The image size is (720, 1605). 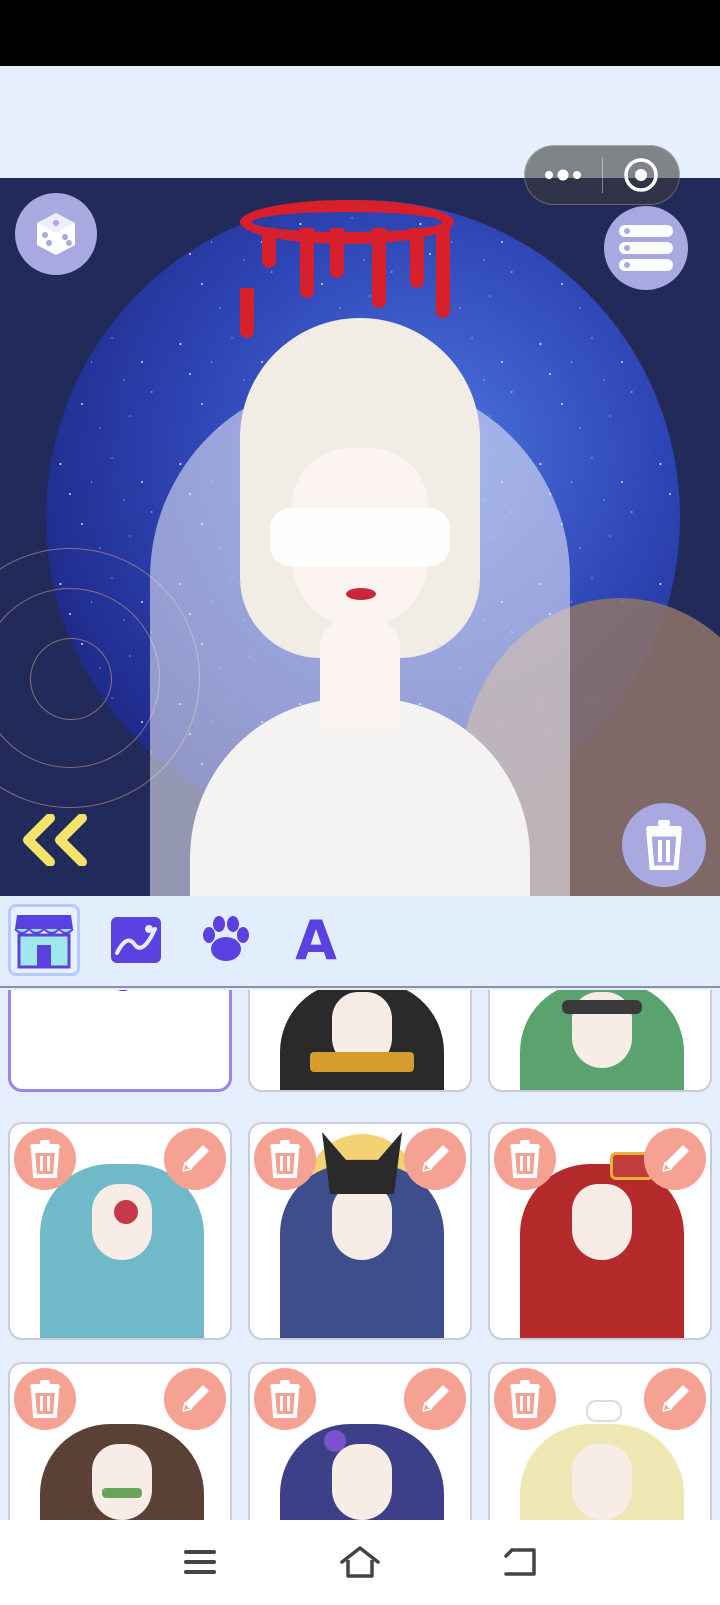 What do you see at coordinates (362, 1062) in the screenshot?
I see `collar-accent` at bounding box center [362, 1062].